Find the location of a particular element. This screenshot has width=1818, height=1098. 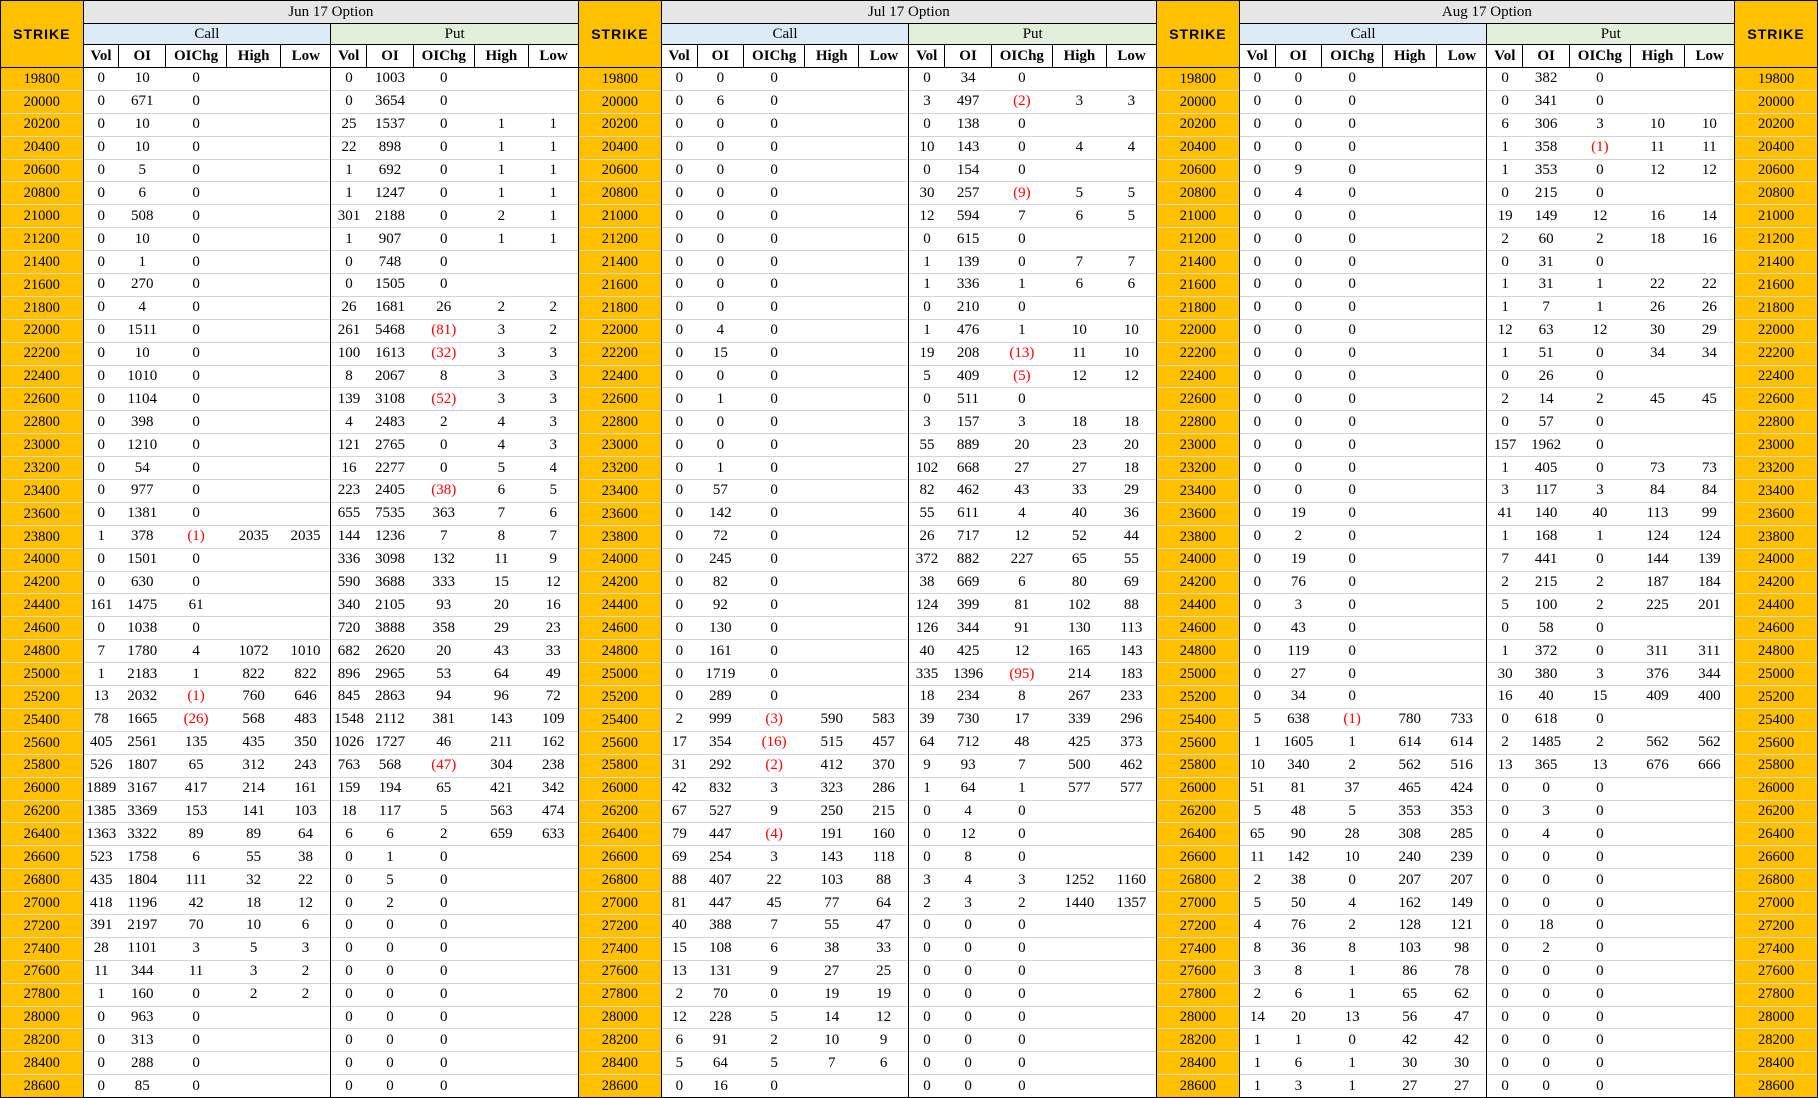

call-oi-cell: 3167 is located at coordinates (142, 788).